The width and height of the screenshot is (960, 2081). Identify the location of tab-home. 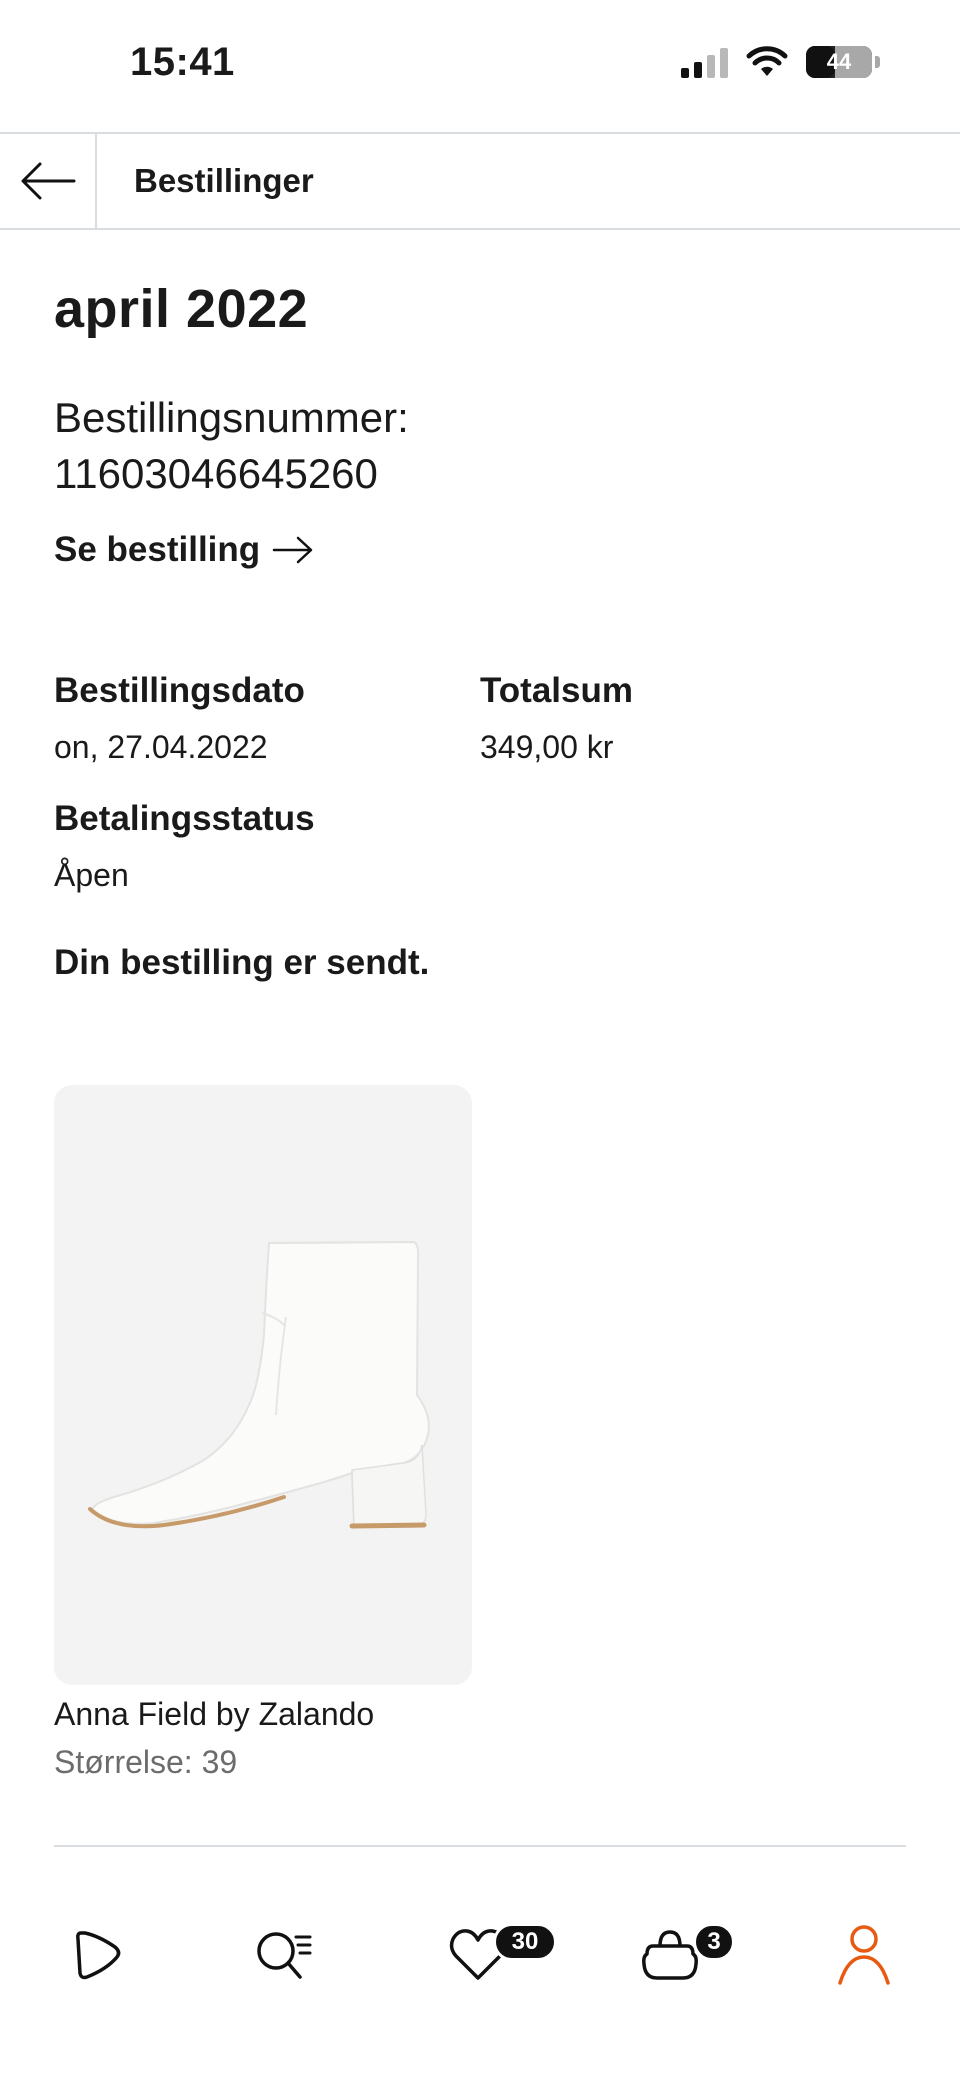
(97, 1955).